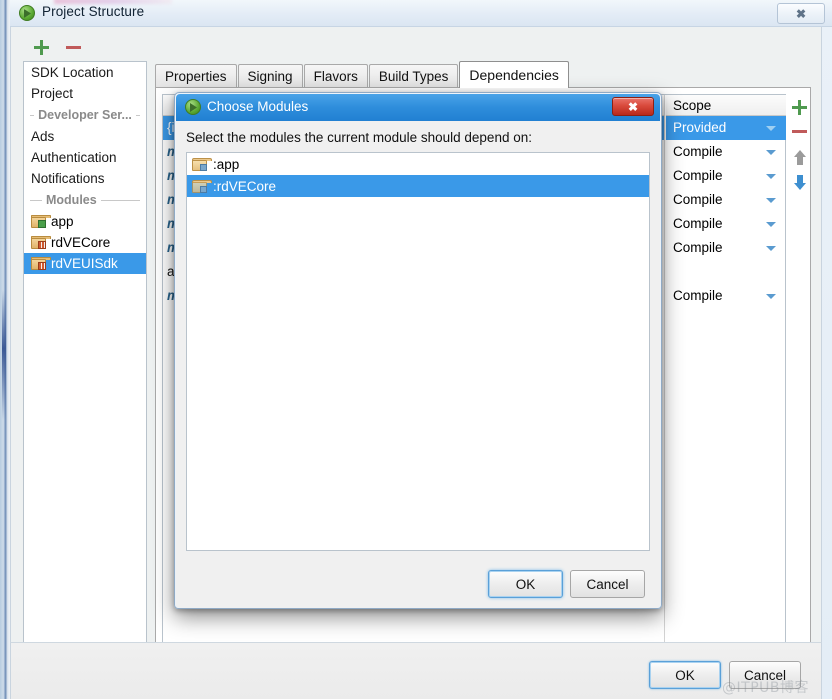  Describe the element at coordinates (258, 106) in the screenshot. I see `dialog-title: Choose Modules` at that location.